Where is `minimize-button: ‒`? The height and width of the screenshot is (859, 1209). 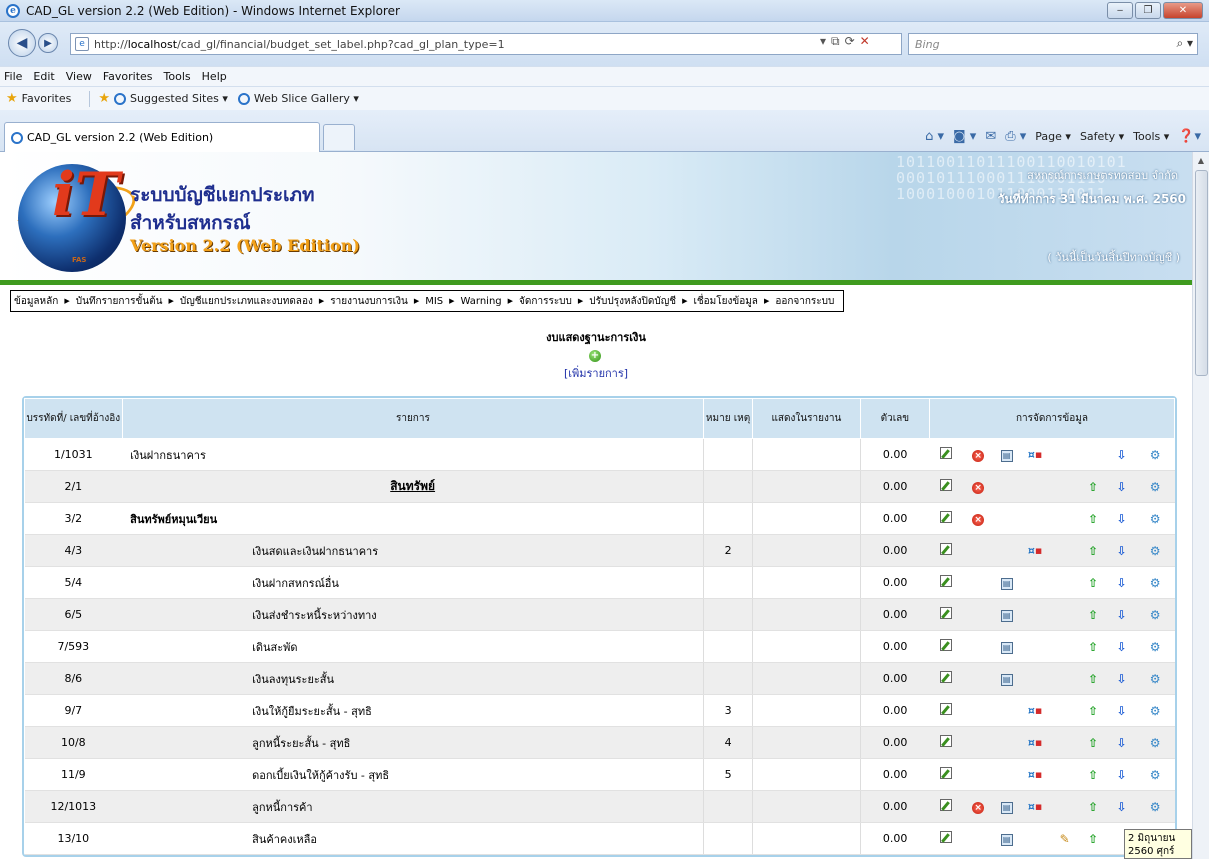
minimize-button: ‒ is located at coordinates (1120, 10).